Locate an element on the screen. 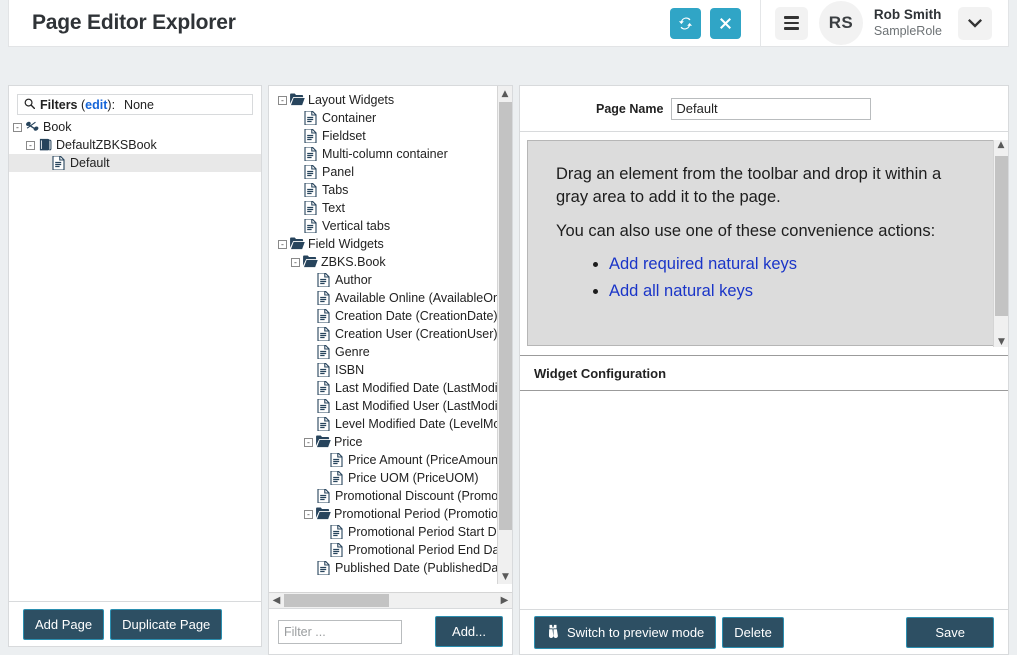 The width and height of the screenshot is (1017, 655). tree-node-label: Tabs is located at coordinates (335, 190).